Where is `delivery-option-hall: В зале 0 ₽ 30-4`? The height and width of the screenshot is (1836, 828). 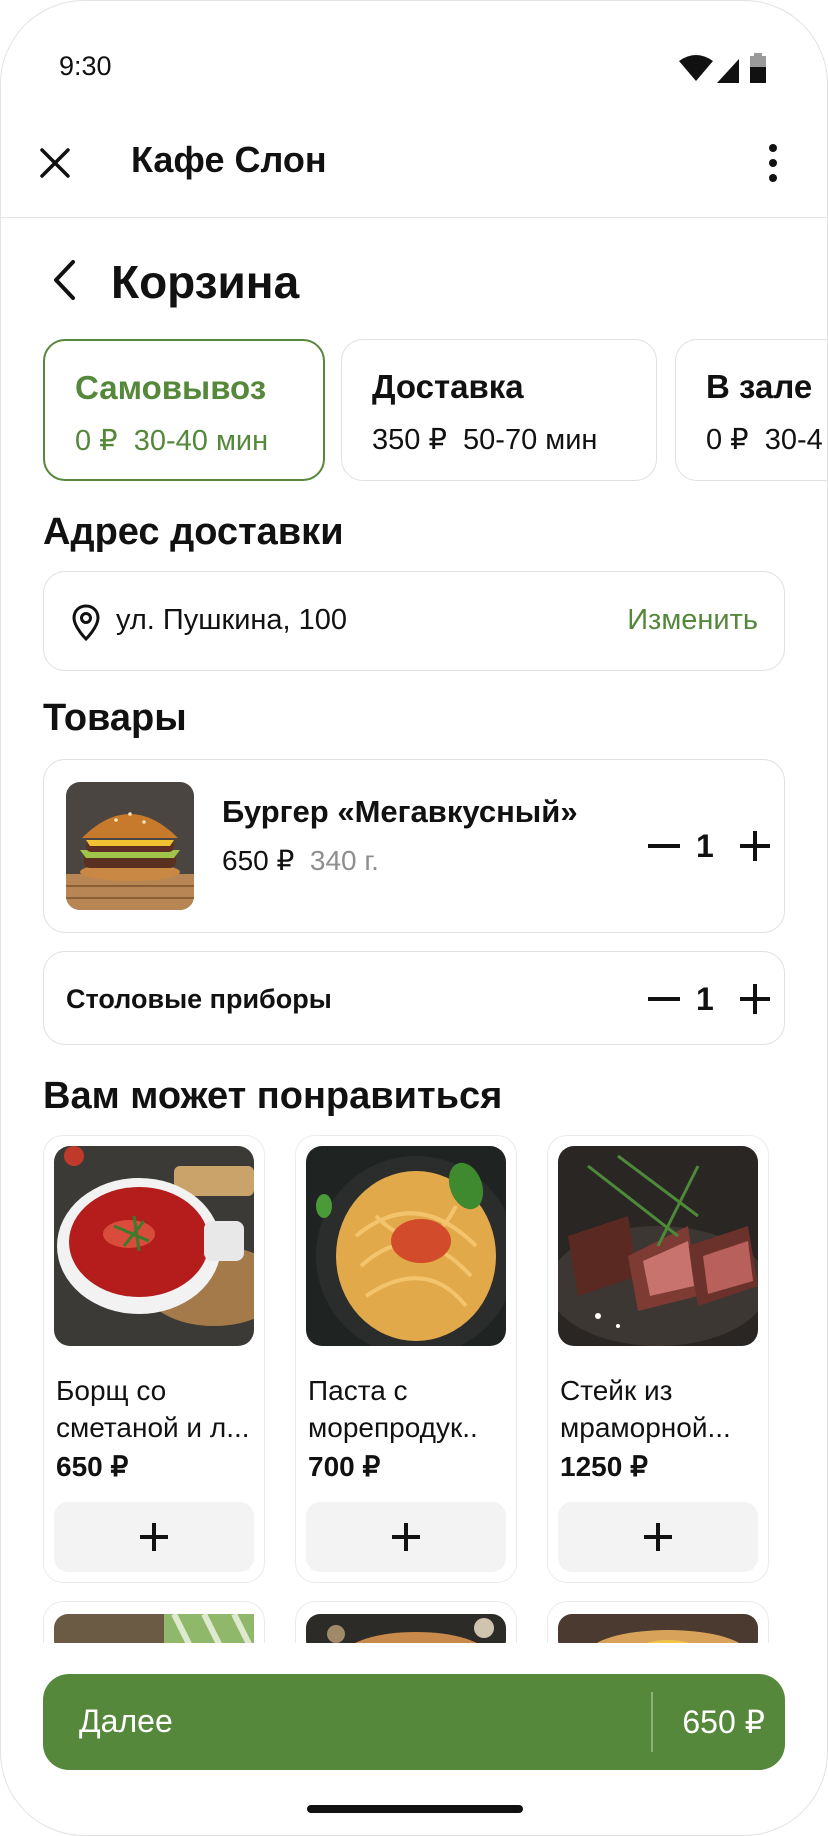
delivery-option-hall: В зале 0 ₽ 30-4 is located at coordinates (751, 410).